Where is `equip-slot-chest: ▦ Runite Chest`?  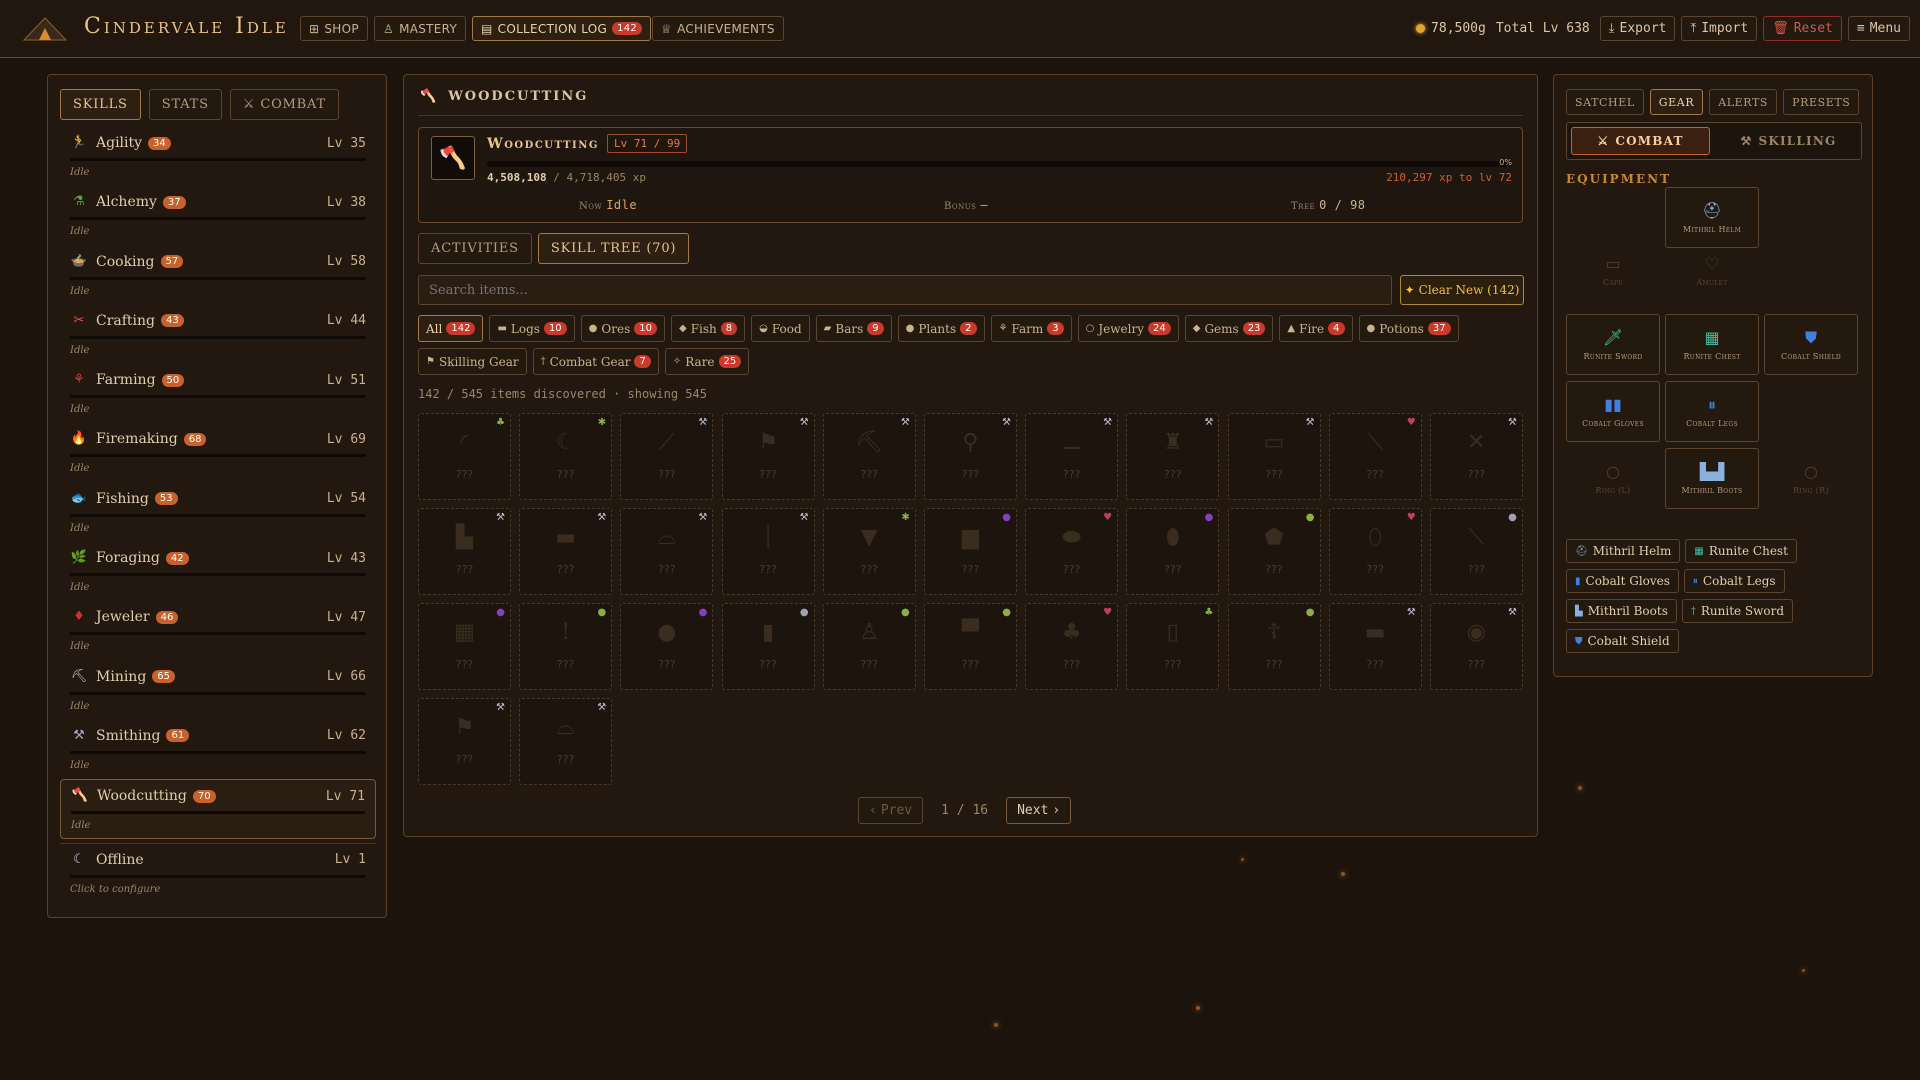
equip-slot-chest: ▦ Runite Chest is located at coordinates (1712, 344).